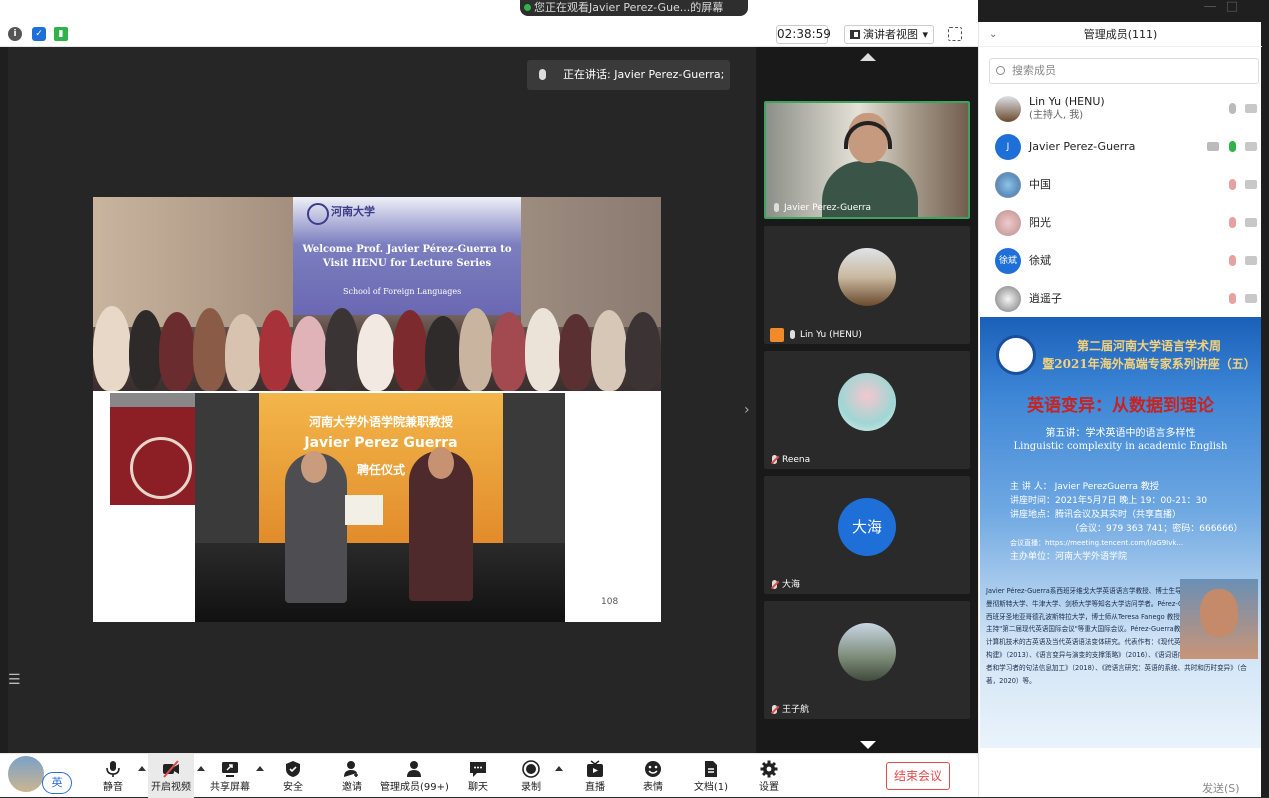 The height and width of the screenshot is (798, 1269). Describe the element at coordinates (1210, 7) in the screenshot. I see `minimize-button: —` at that location.